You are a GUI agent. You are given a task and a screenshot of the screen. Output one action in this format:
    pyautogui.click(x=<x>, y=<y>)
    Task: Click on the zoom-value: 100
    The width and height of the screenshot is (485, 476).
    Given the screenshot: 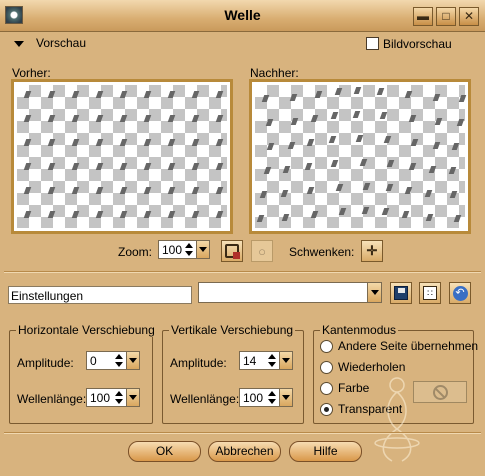 What is the action you would take?
    pyautogui.click(x=172, y=250)
    